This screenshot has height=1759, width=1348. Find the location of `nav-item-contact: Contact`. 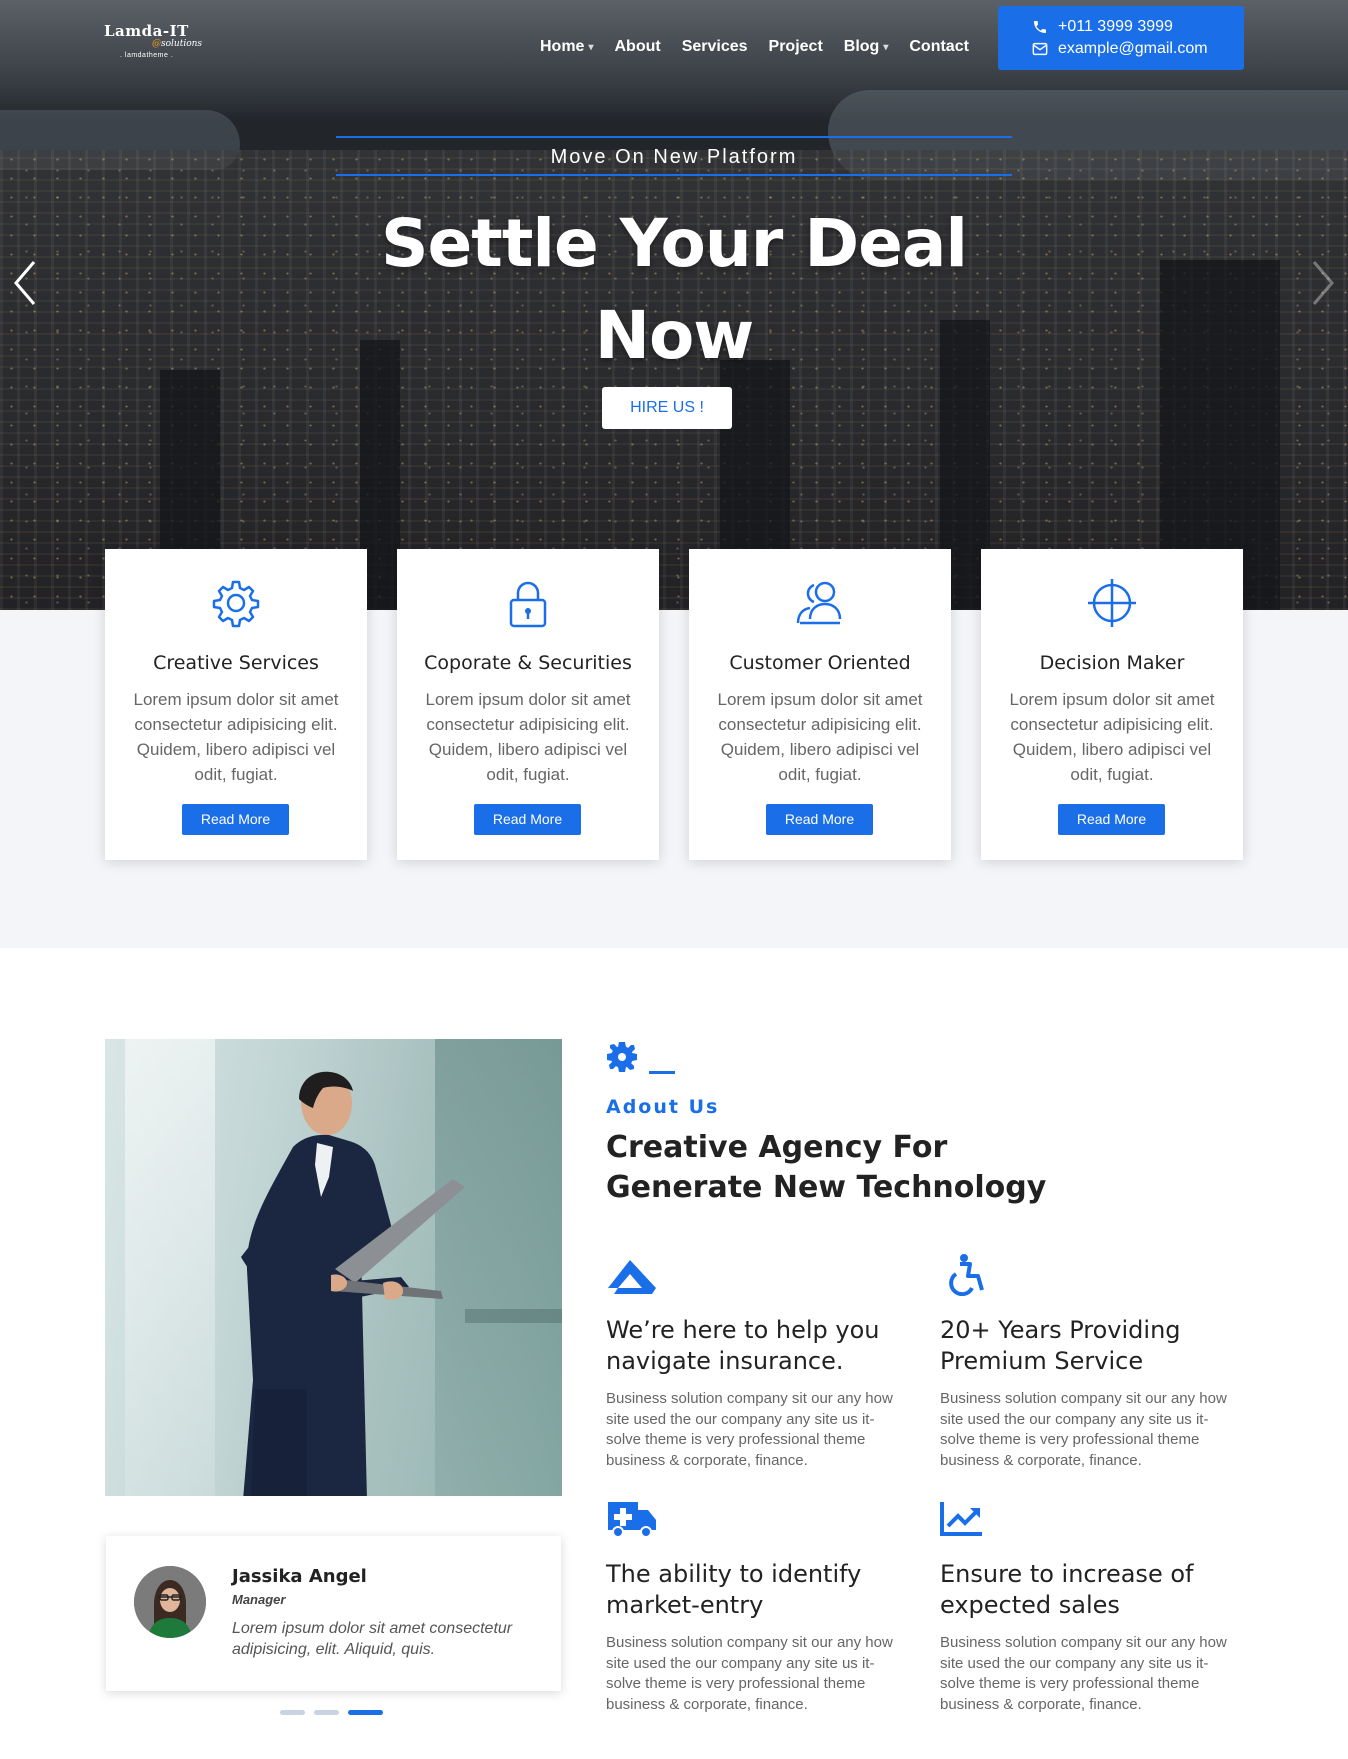

nav-item-contact: Contact is located at coordinates (939, 47).